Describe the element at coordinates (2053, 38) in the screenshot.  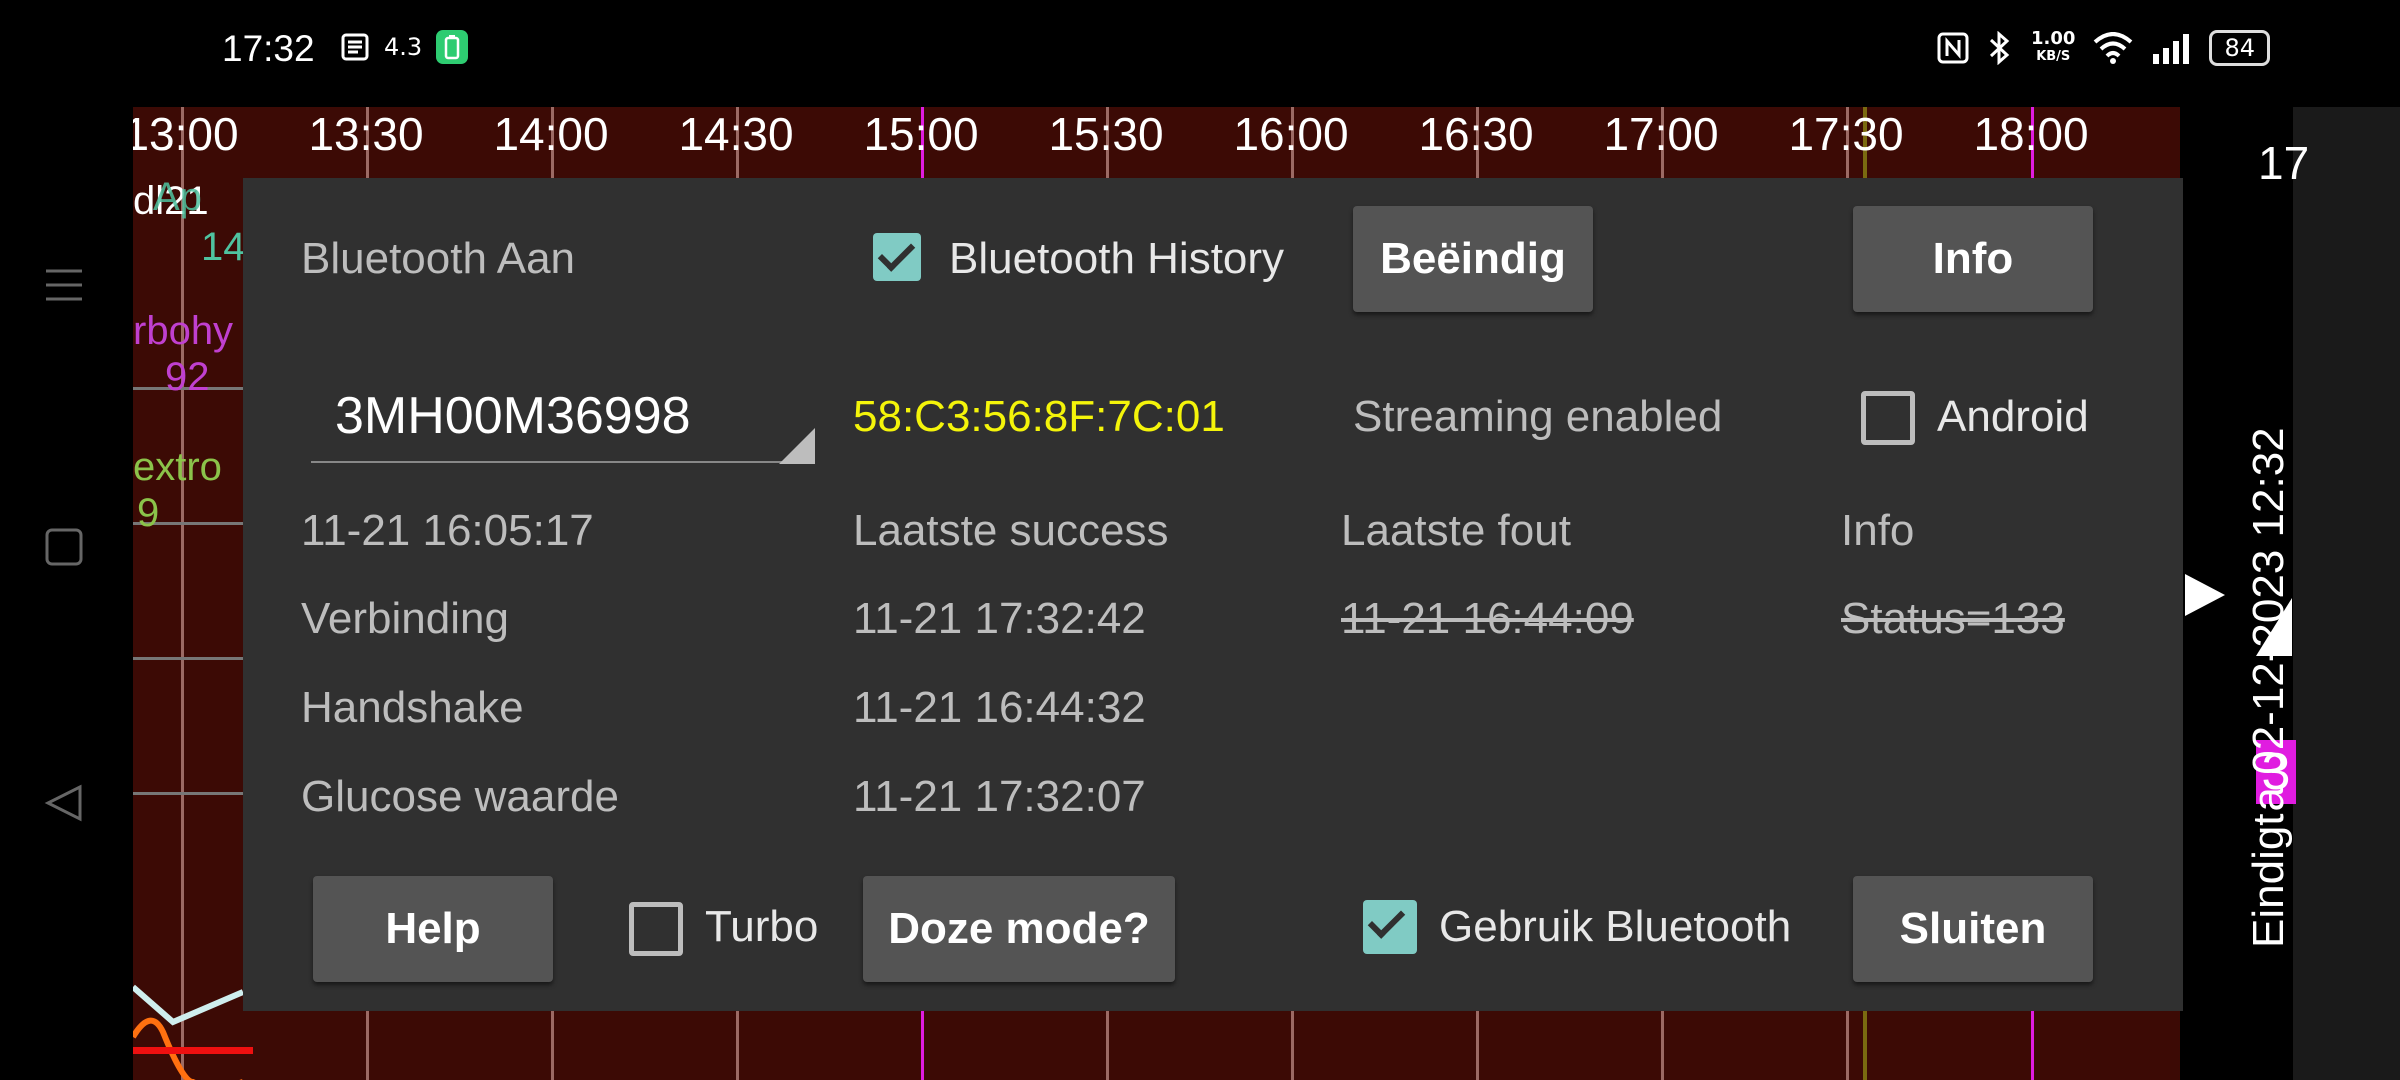
I see `net-speed-value: 1.00` at that location.